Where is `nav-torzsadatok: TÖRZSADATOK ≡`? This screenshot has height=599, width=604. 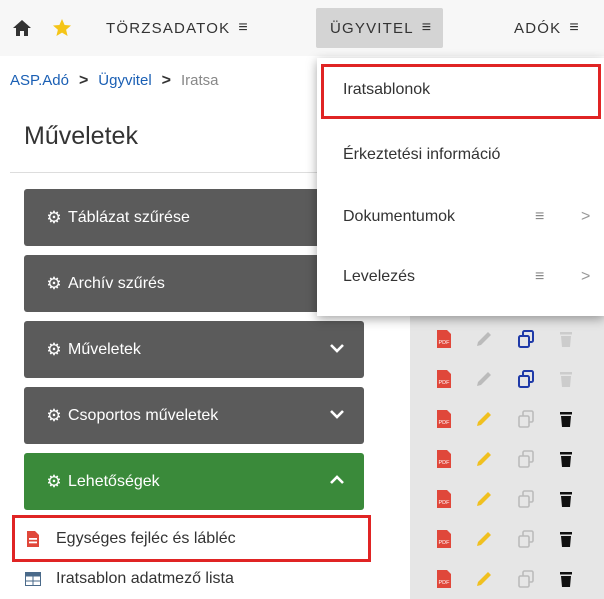 nav-torzsadatok: TÖRZSADATOK ≡ is located at coordinates (177, 28).